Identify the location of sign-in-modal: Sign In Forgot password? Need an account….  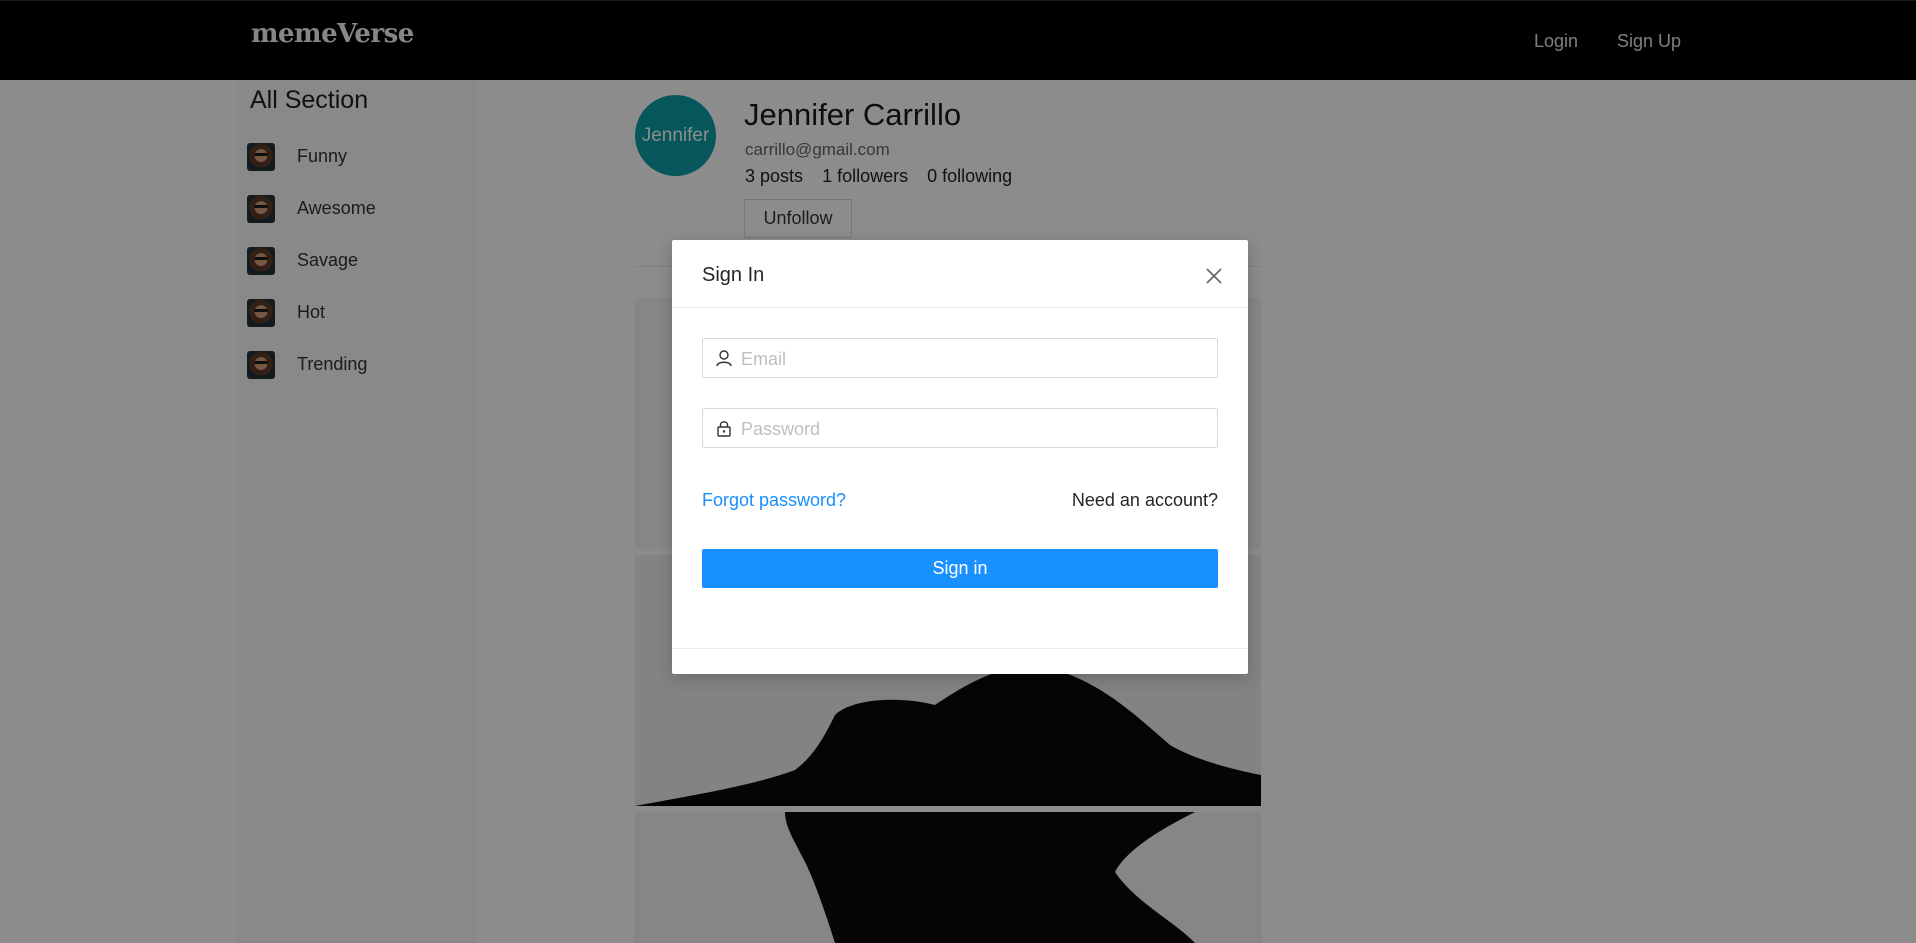
(960, 457).